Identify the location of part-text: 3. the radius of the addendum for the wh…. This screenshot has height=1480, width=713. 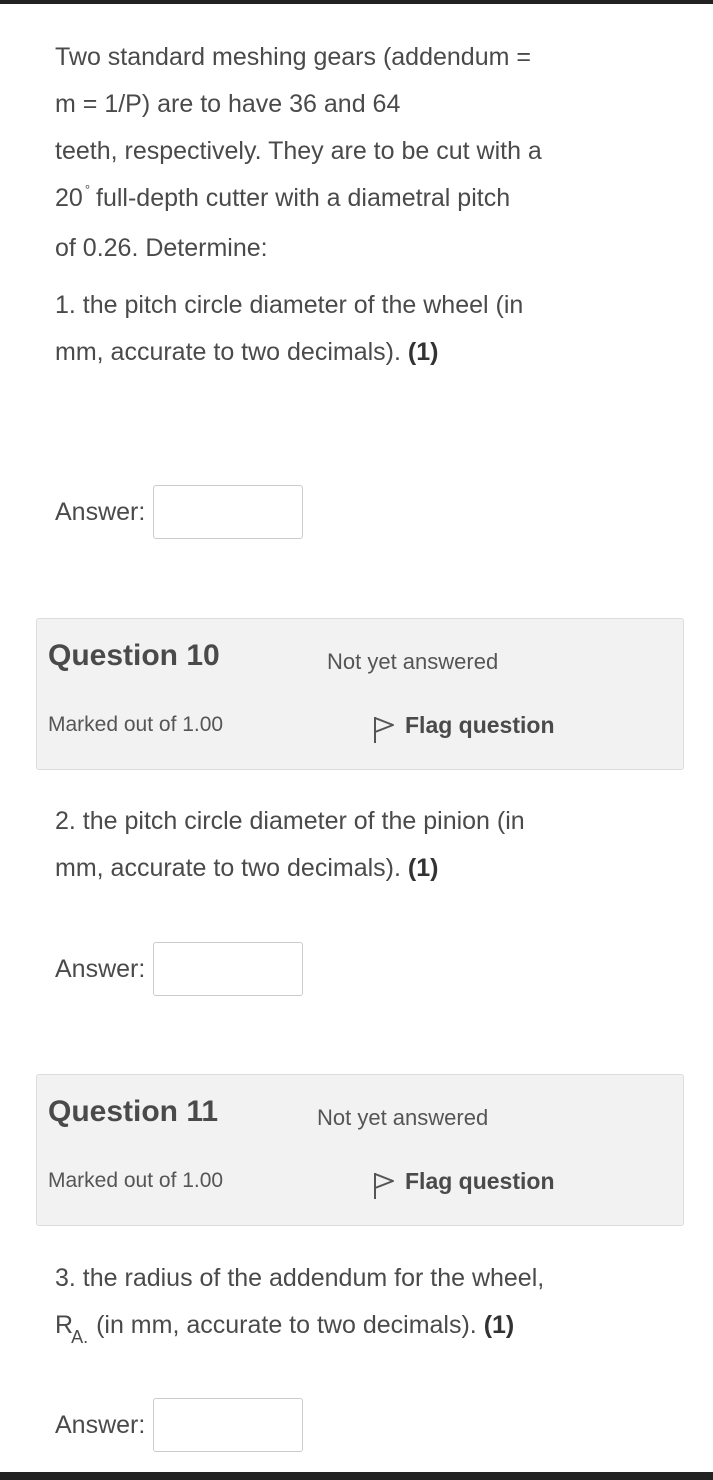
(300, 1278).